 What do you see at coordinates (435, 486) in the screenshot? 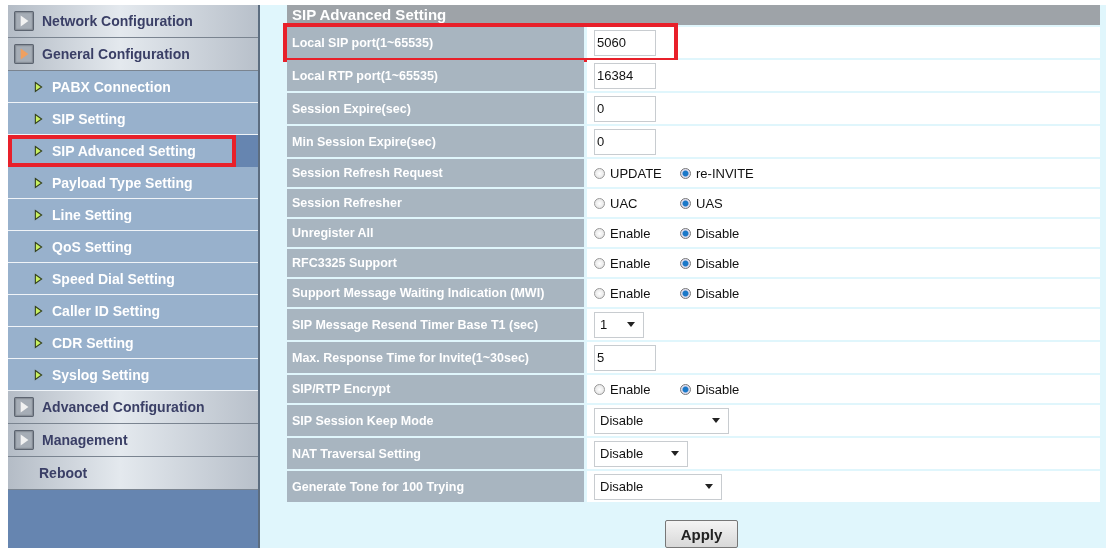
I see `field-label: Generate Tone for 100 Trying` at bounding box center [435, 486].